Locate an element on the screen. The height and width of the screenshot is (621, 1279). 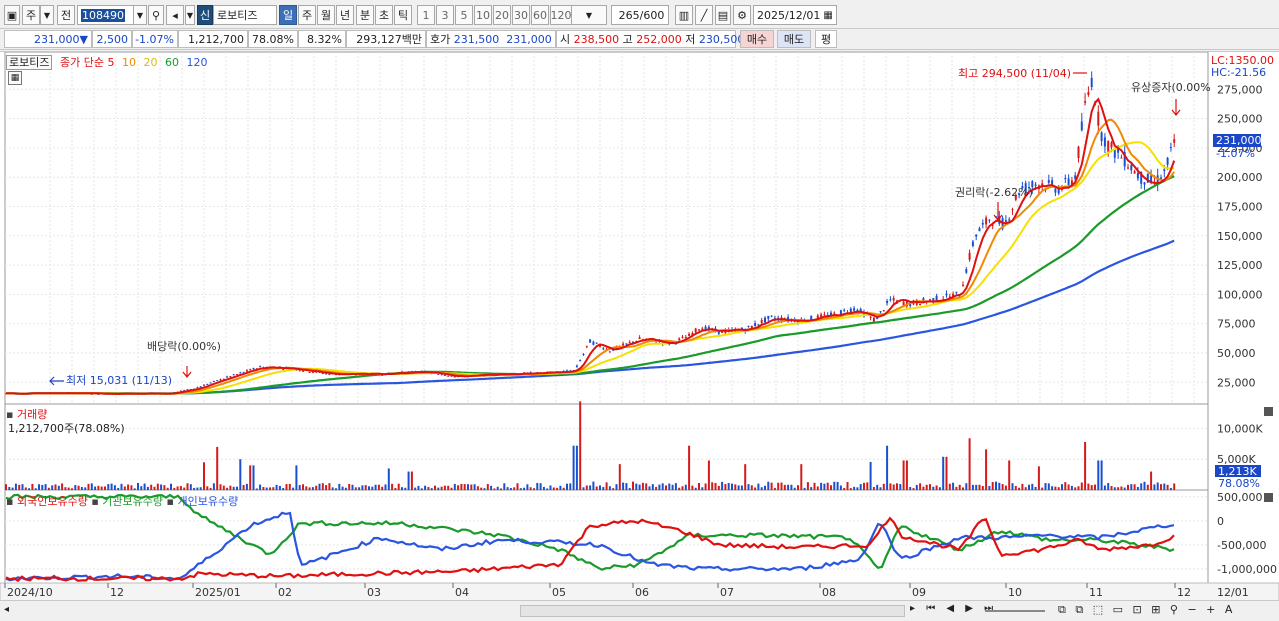
scroll-left-icon: ◂ is located at coordinates (6, 609).